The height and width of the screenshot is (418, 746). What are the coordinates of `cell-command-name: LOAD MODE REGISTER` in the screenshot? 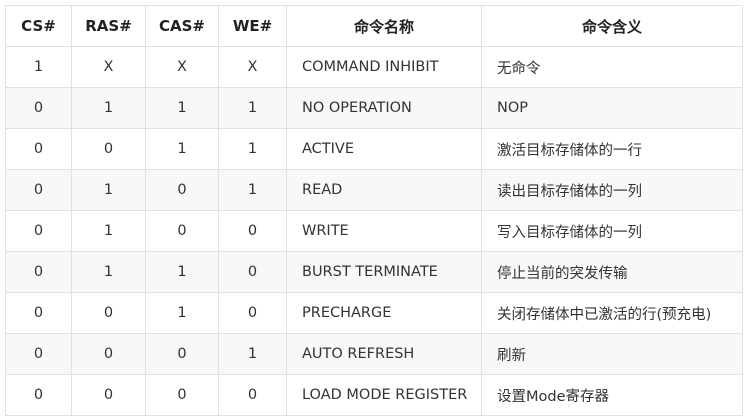 It's located at (384, 395).